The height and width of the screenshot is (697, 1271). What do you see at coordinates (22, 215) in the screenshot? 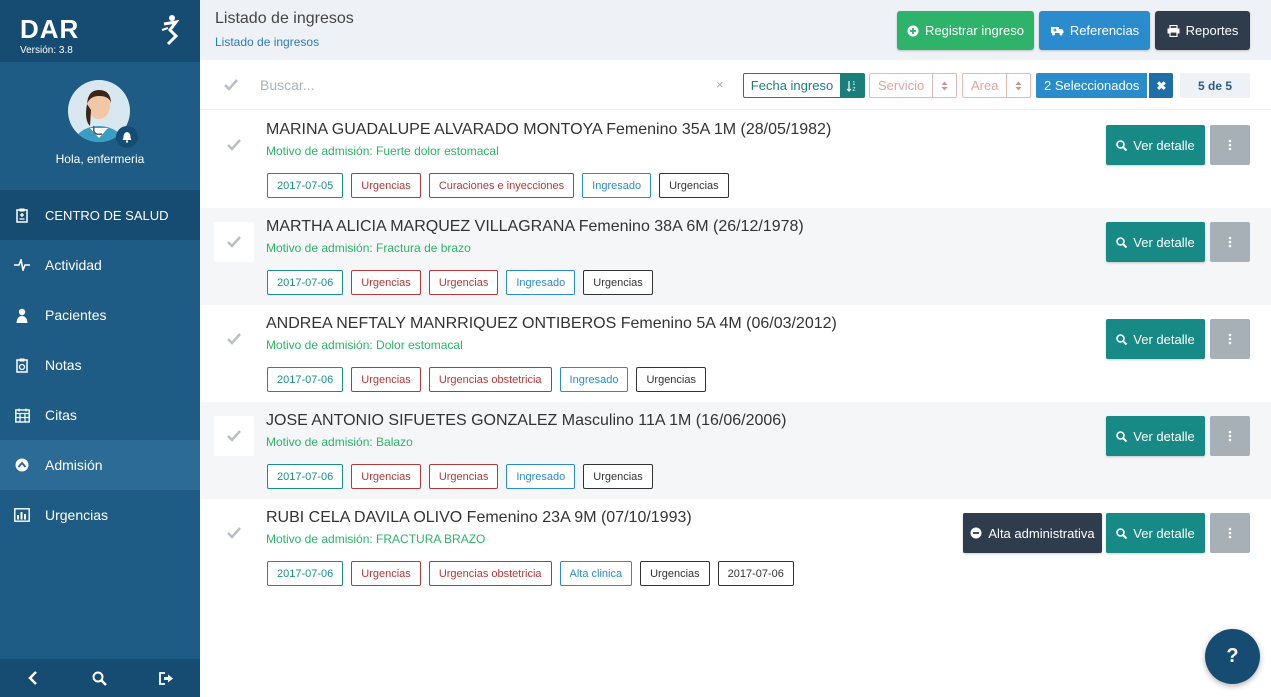
I see `clipboard-icon` at bounding box center [22, 215].